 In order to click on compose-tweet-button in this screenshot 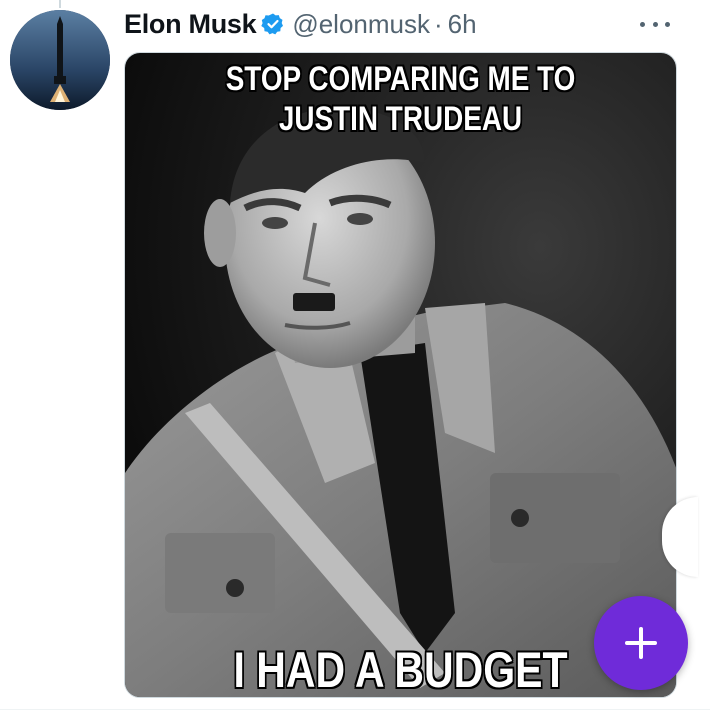, I will do `click(641, 643)`.